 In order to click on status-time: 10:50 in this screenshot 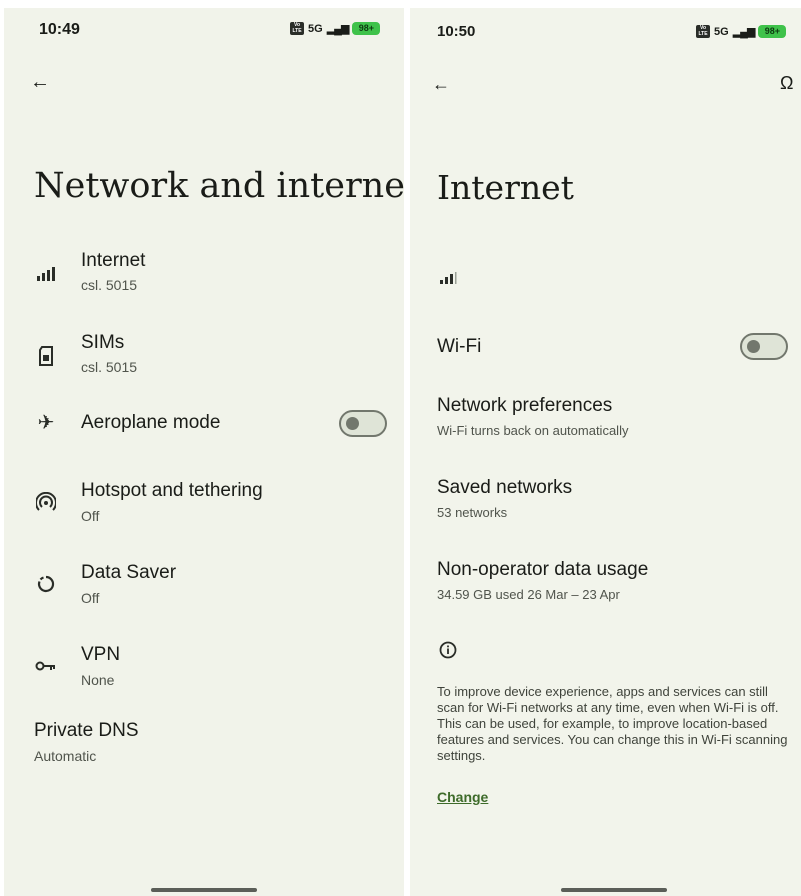, I will do `click(456, 31)`.